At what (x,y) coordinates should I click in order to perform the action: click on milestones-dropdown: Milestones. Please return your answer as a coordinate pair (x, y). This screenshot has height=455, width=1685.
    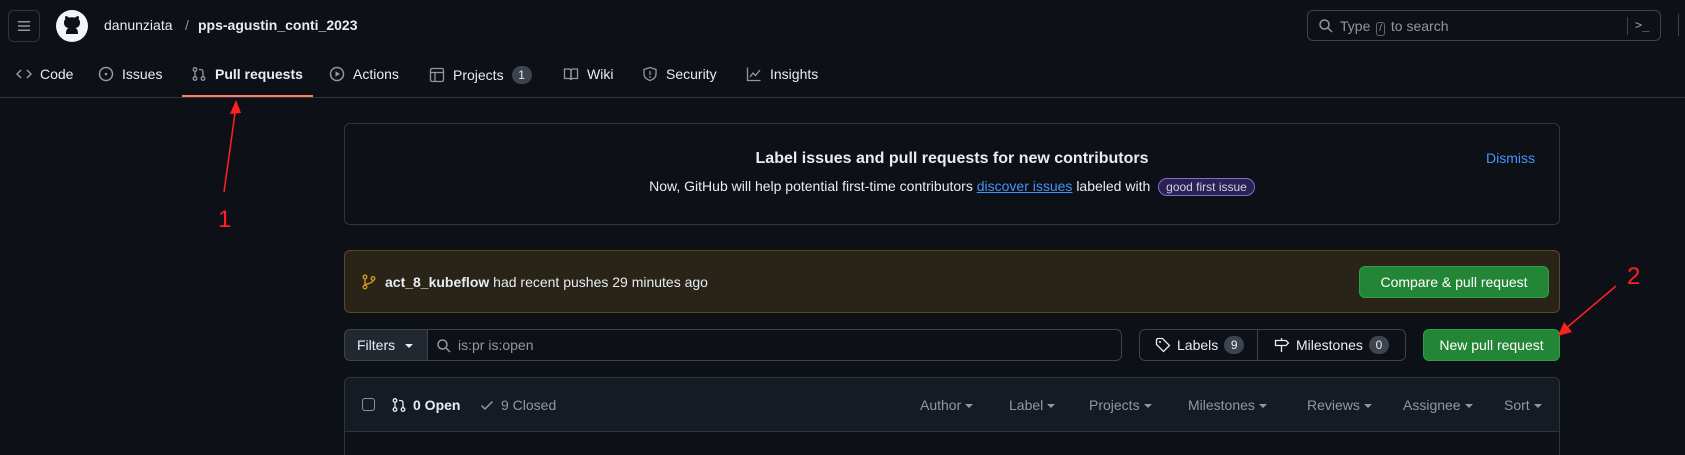
    Looking at the image, I should click on (1227, 405).